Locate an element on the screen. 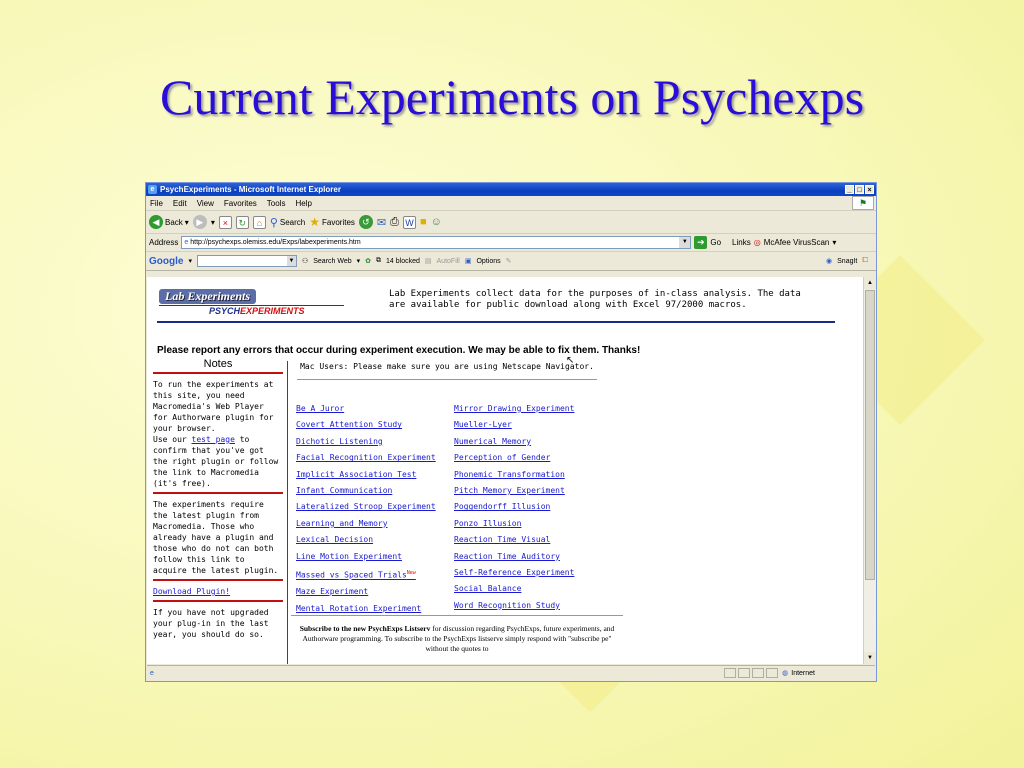 This screenshot has height=768, width=1024. download-plugin-link: Download Plugin! is located at coordinates (191, 591).